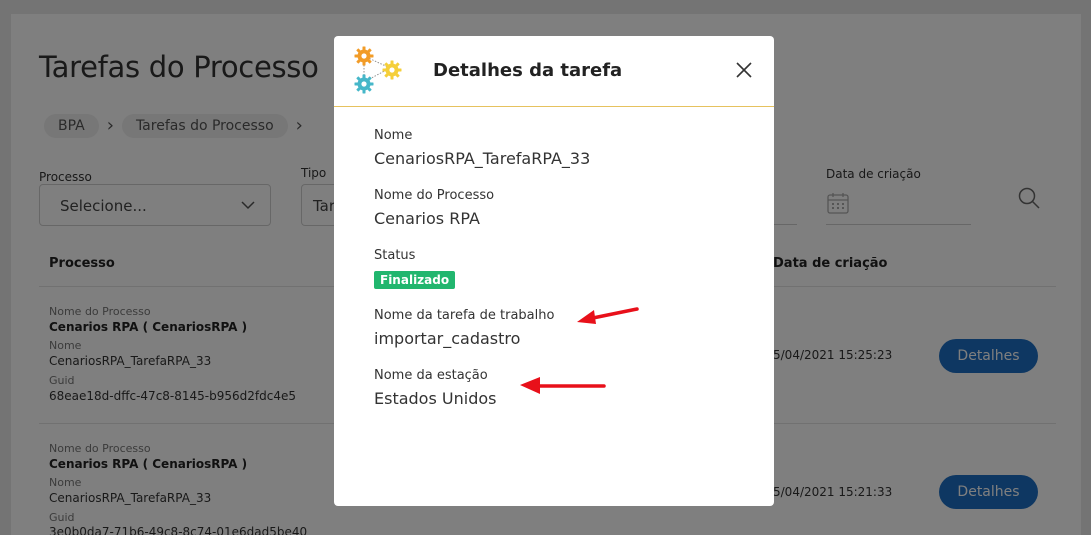 Image resolution: width=1091 pixels, height=535 pixels. Describe the element at coordinates (393, 135) in the screenshot. I see `nome-label: Nome` at that location.